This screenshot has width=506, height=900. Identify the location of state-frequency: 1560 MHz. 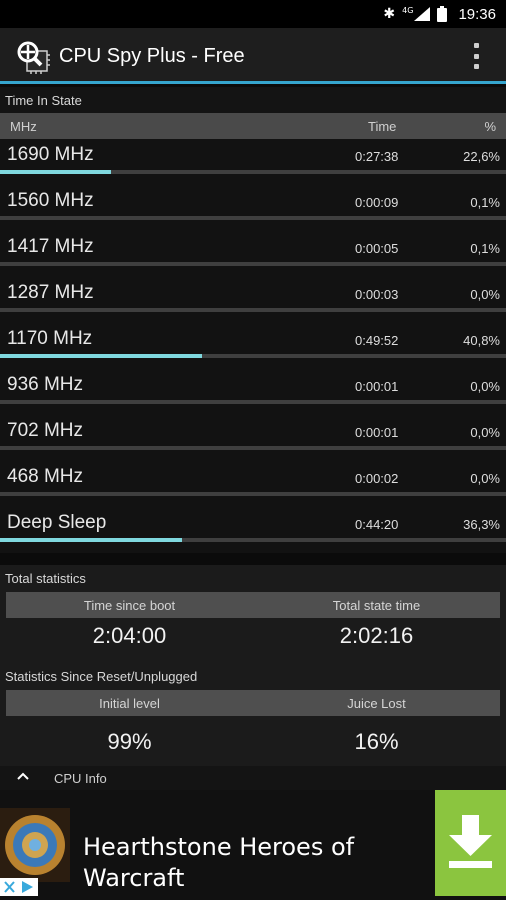
(50, 200).